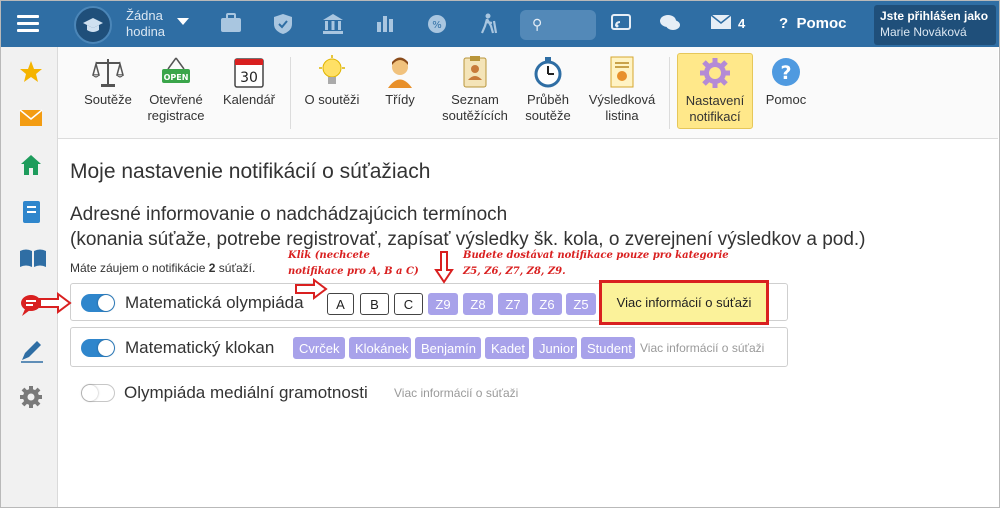 This screenshot has width=1000, height=508. I want to click on arrow-to-toggle, so click(55, 303).